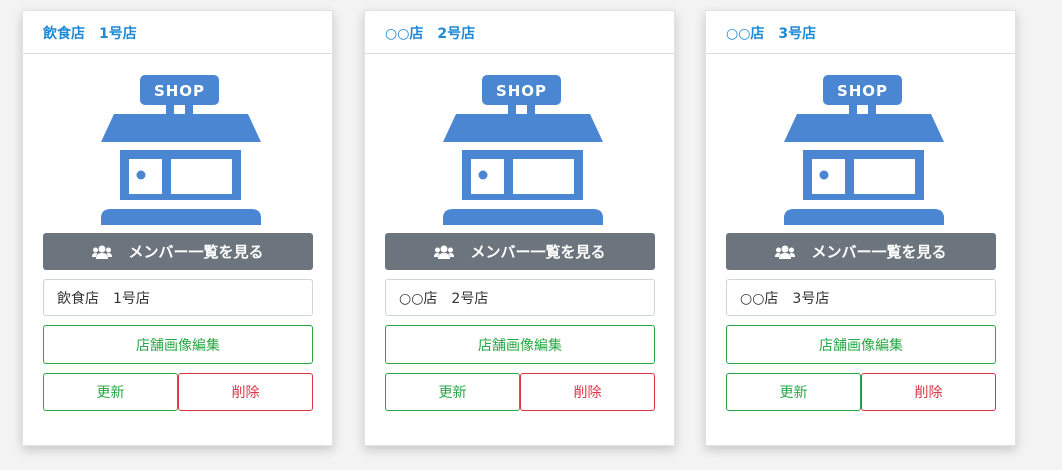  I want to click on store-card-title: ○○店 3号店, so click(860, 32).